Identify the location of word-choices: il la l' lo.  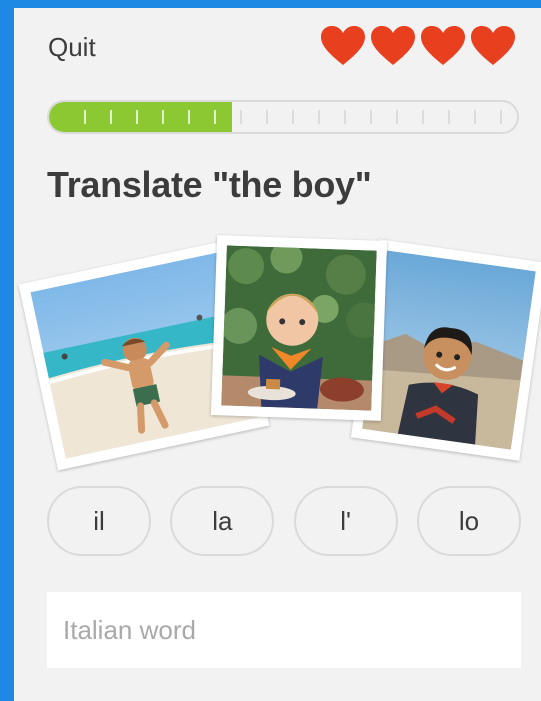
(284, 521).